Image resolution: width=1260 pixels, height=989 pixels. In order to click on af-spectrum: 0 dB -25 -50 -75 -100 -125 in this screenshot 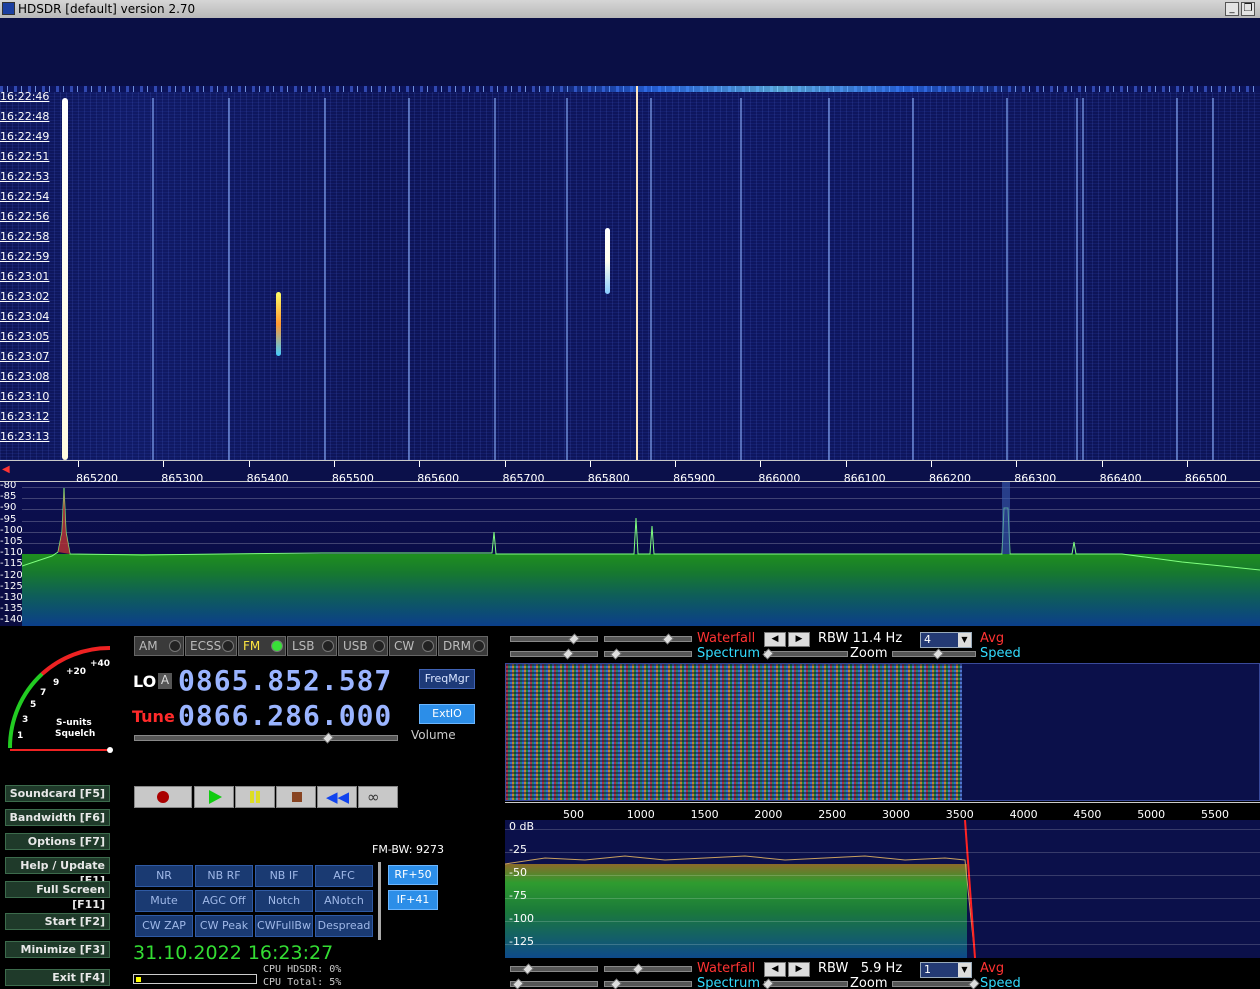, I will do `click(882, 889)`.